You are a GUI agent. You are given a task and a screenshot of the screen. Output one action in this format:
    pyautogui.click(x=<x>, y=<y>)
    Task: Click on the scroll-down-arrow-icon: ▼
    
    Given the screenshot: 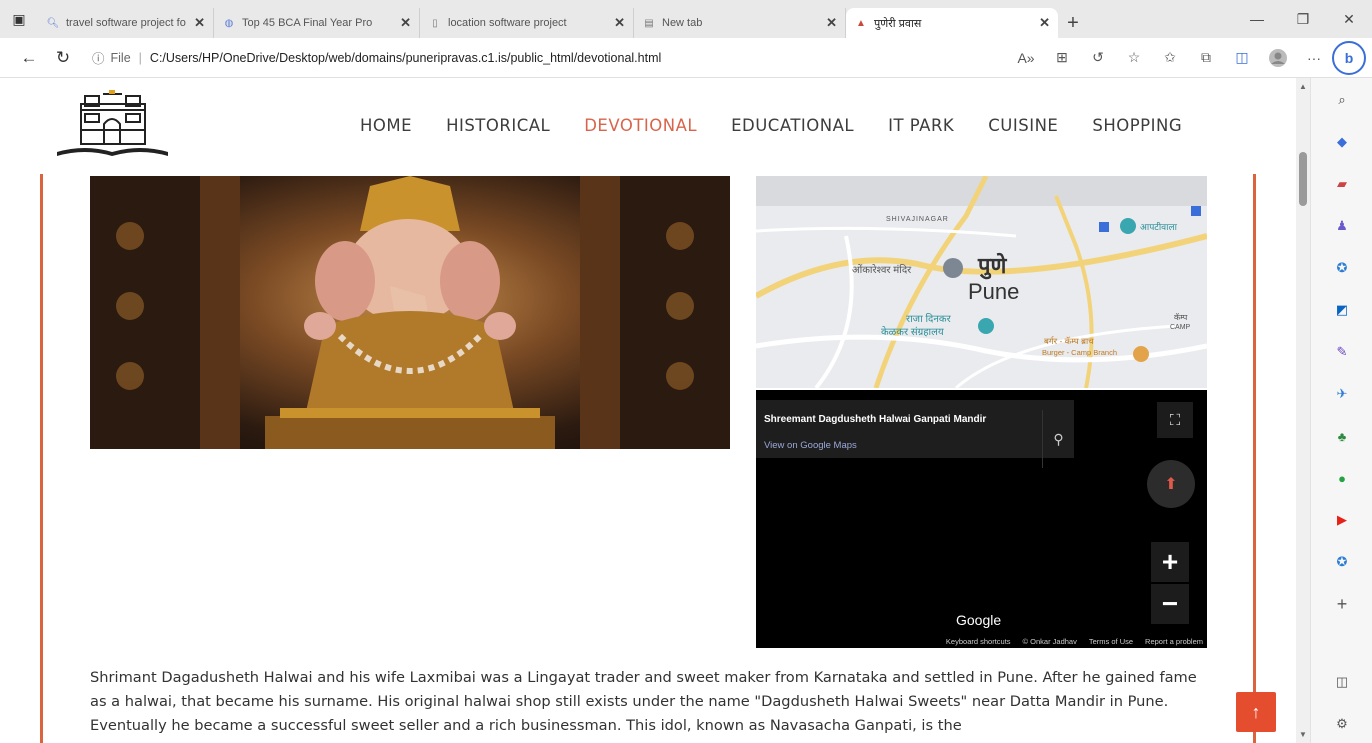 What is the action you would take?
    pyautogui.click(x=1303, y=734)
    